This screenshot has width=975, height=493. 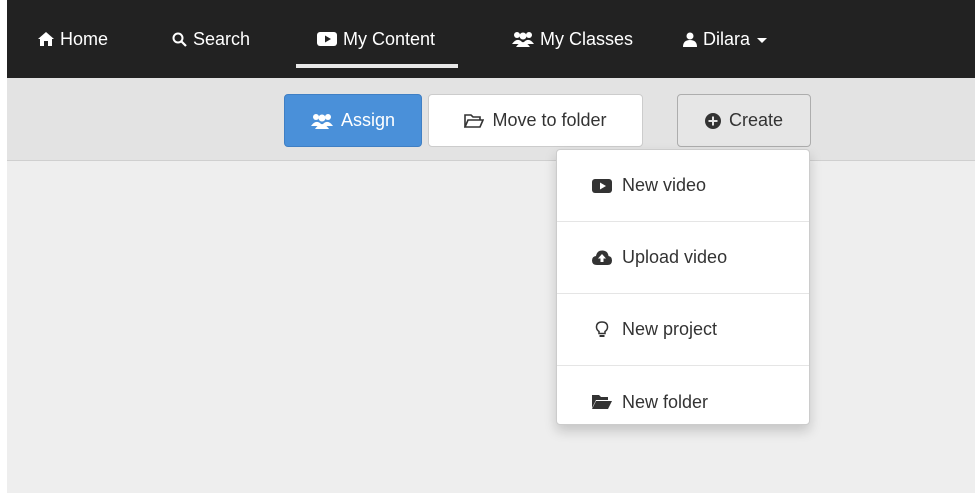 What do you see at coordinates (84, 39) in the screenshot?
I see `nav-home-label: Home` at bounding box center [84, 39].